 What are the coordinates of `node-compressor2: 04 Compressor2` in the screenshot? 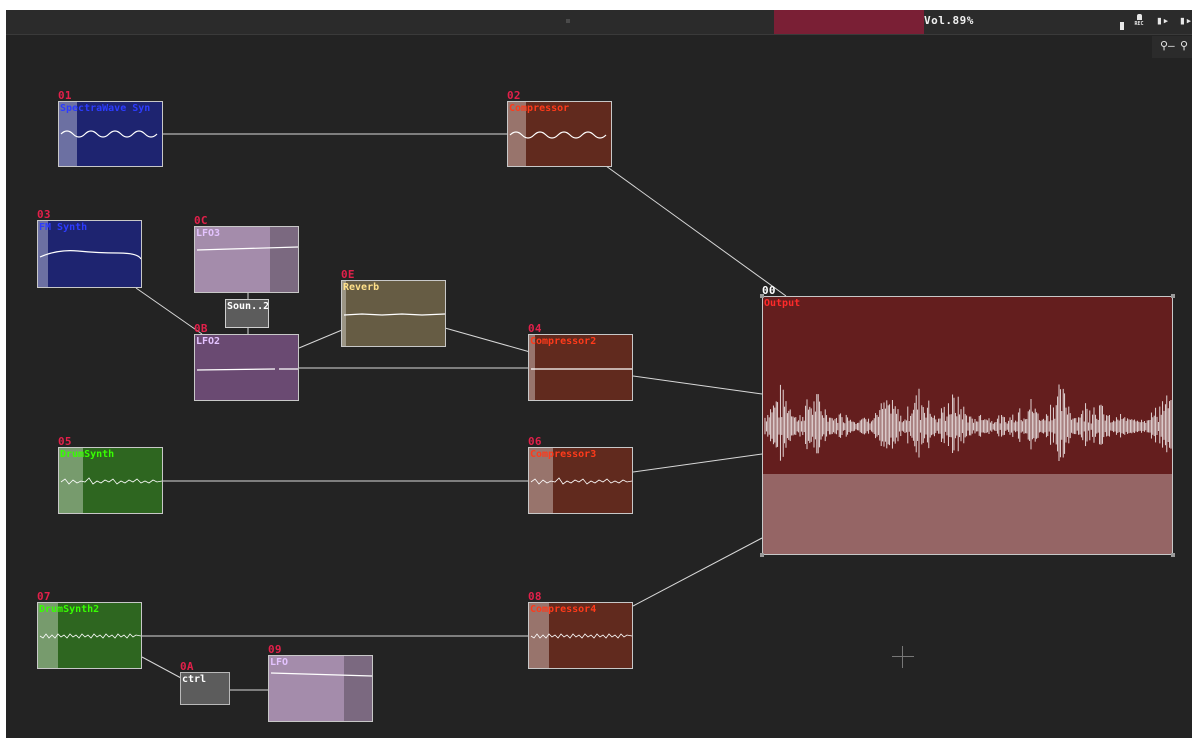 It's located at (580, 362).